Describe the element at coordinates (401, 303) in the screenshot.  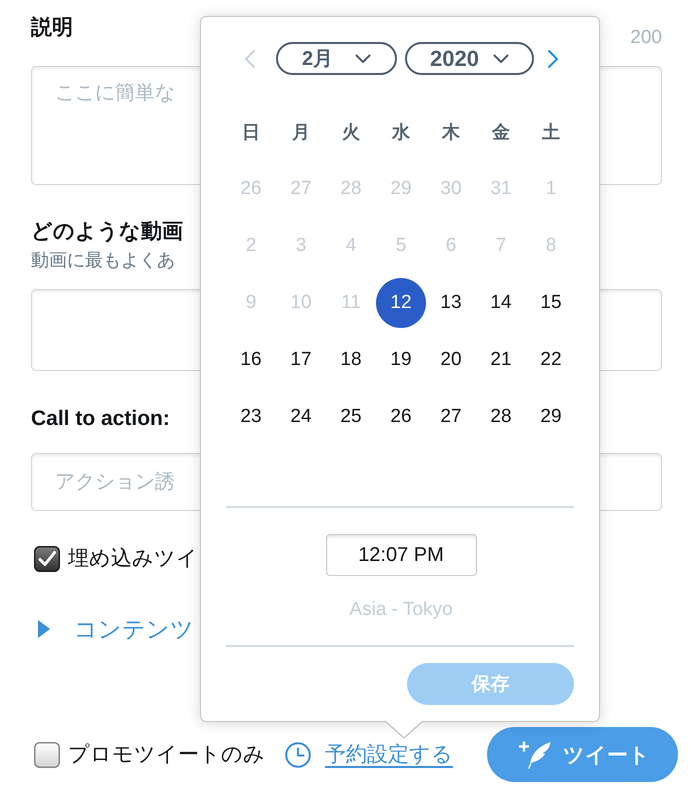
I see `calendar-day: 12` at that location.